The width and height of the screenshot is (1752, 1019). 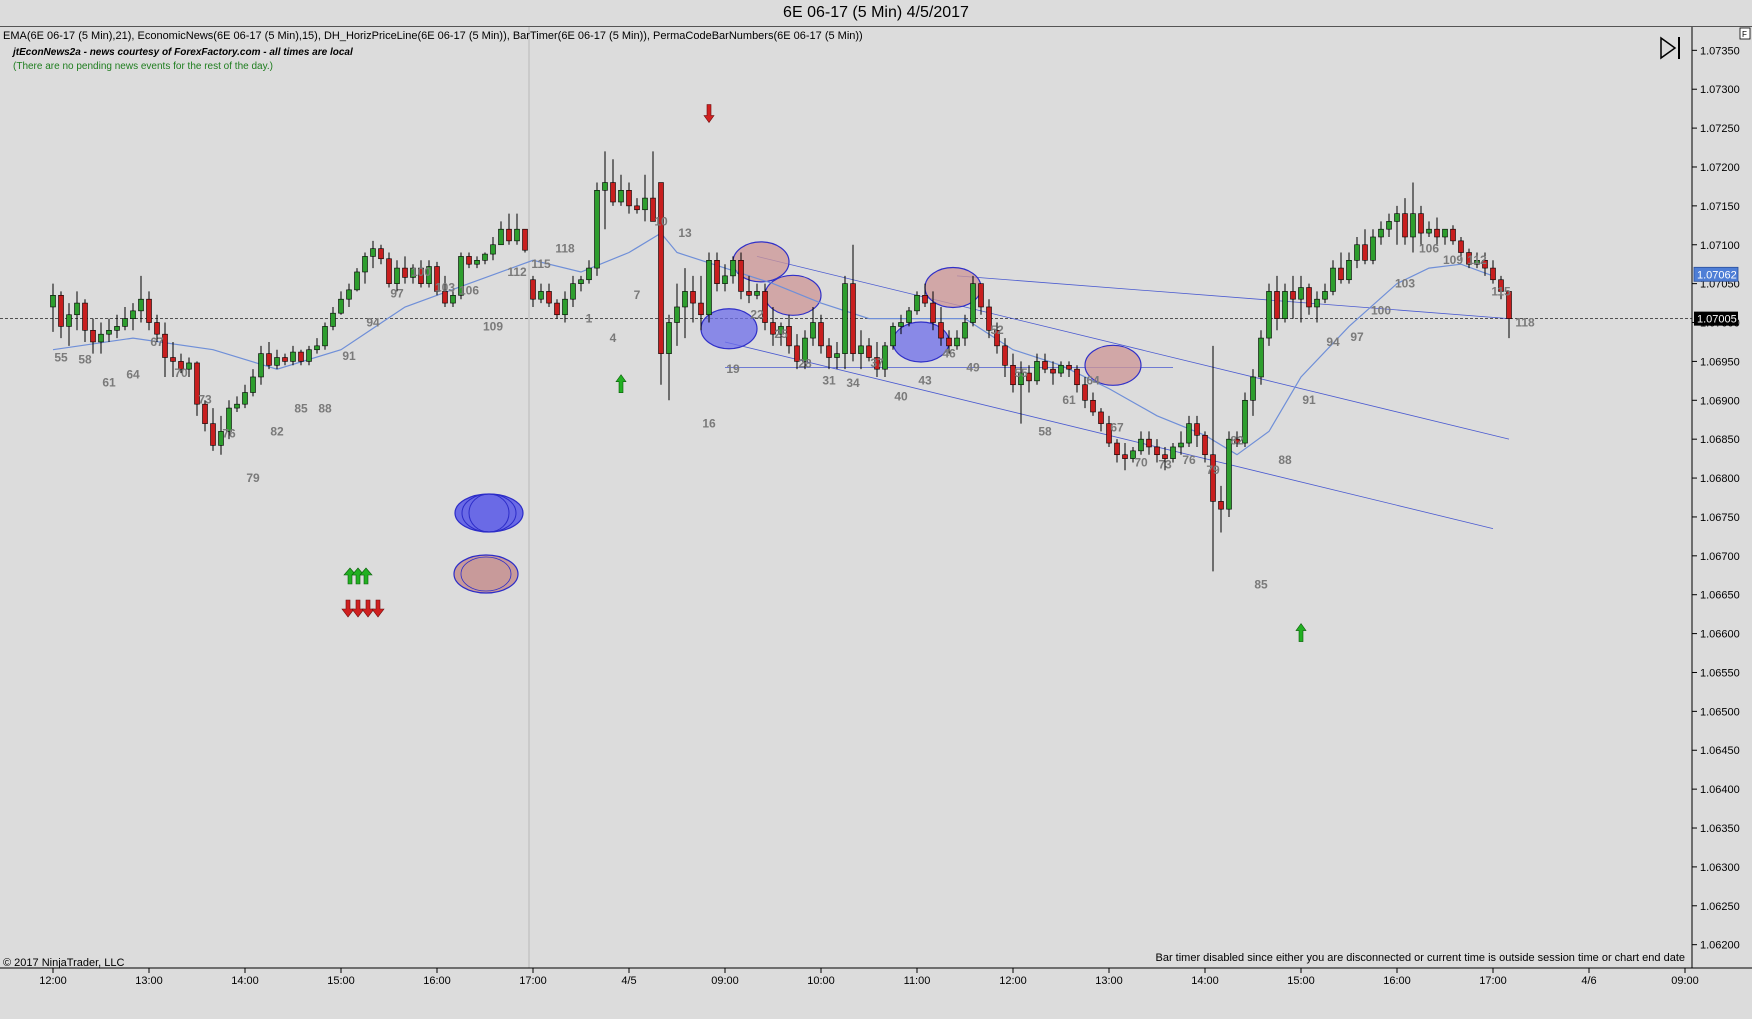 I want to click on legend-up-arrows-icon, so click(x=358, y=576).